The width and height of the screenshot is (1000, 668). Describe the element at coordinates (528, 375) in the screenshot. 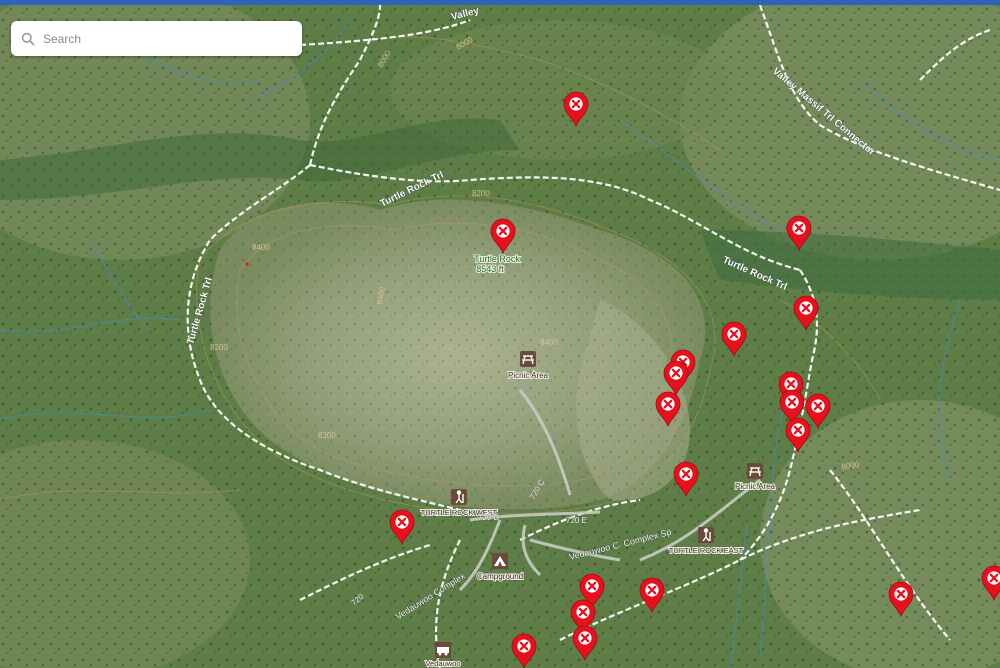

I see `poi-label-picnic-1: Picnic Area` at that location.